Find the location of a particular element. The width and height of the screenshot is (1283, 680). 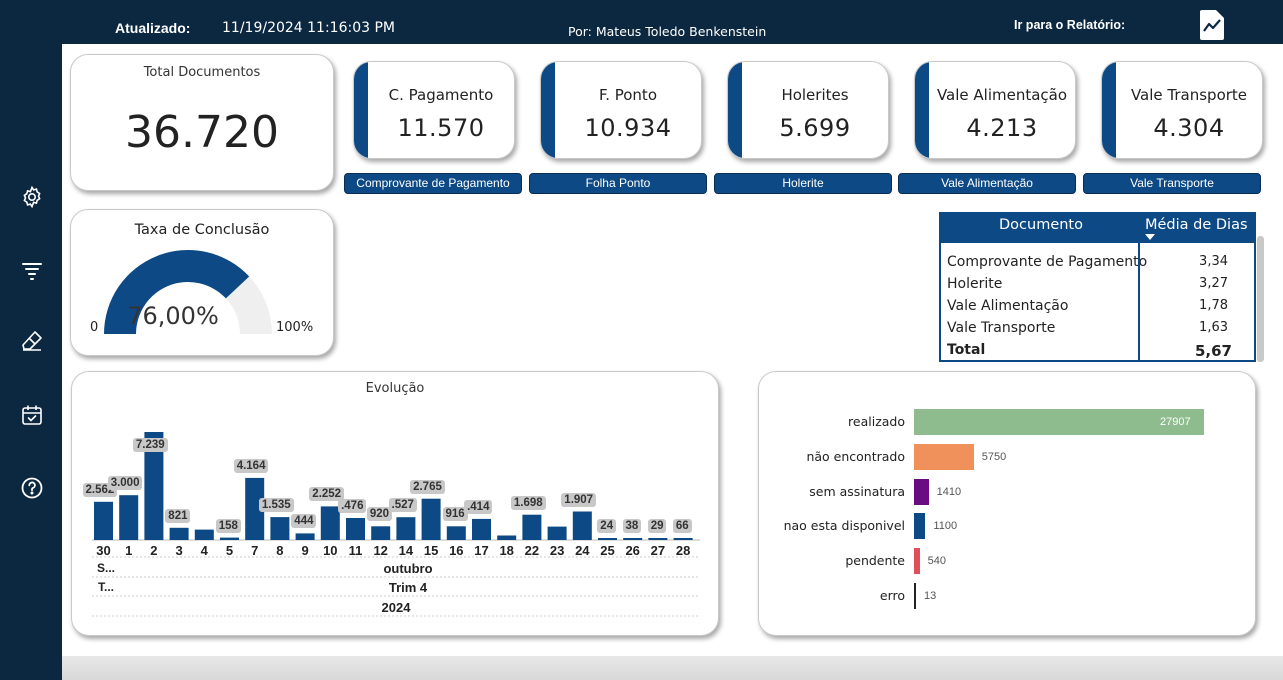

status-value-1: 5750 is located at coordinates (994, 456).